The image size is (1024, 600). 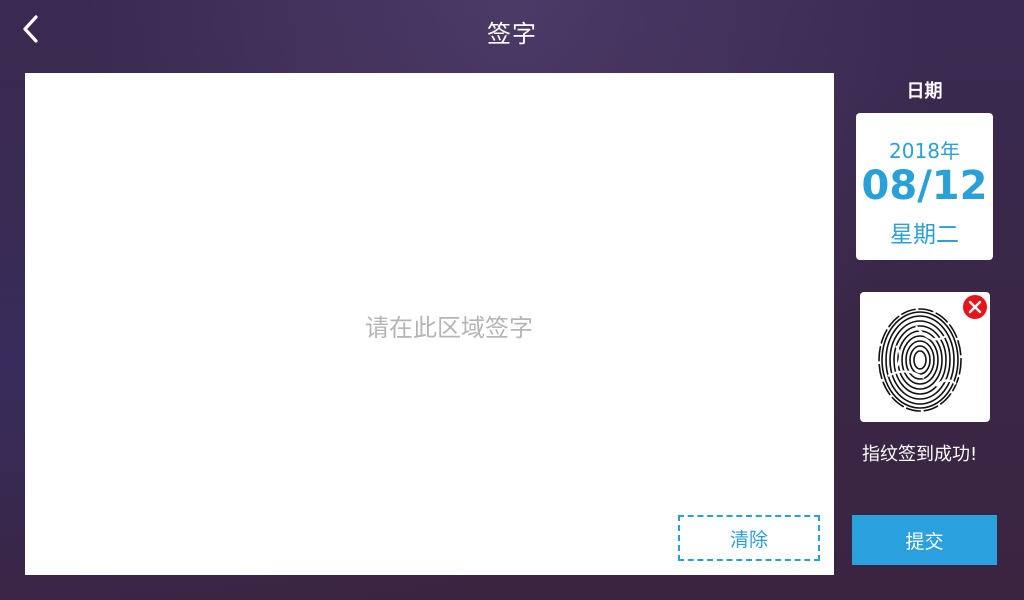 What do you see at coordinates (920, 454) in the screenshot?
I see `fingerprint-status: 指纹签到成功!` at bounding box center [920, 454].